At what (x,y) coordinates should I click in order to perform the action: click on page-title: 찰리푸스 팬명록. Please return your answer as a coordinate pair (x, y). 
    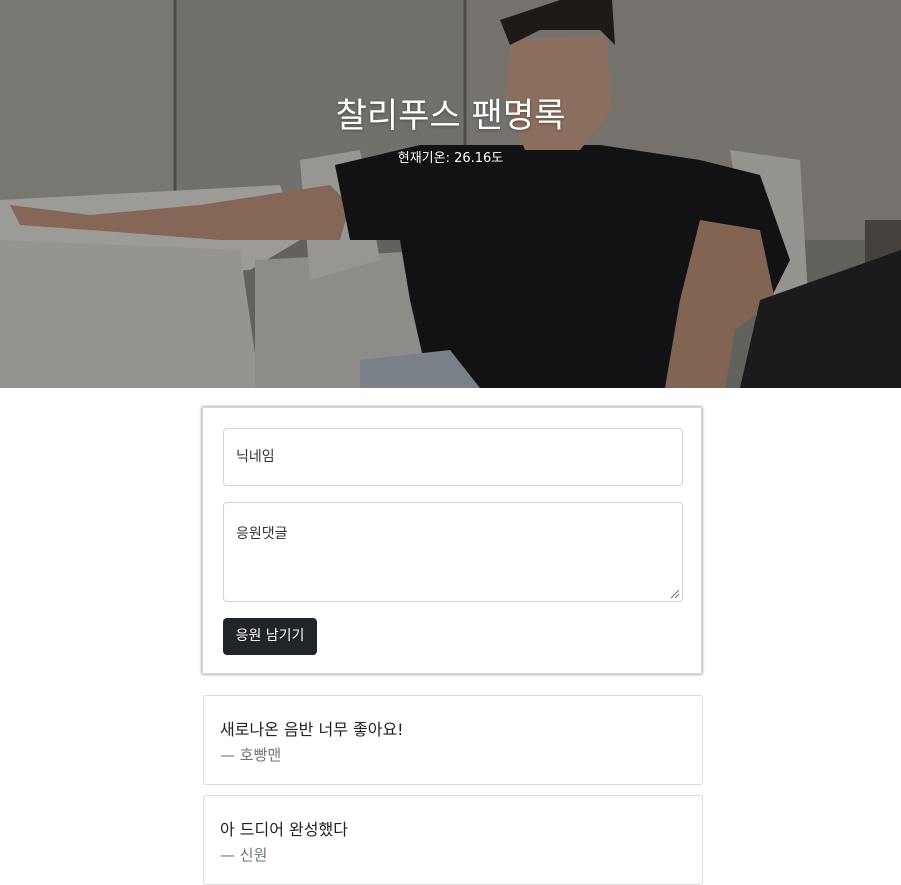
    Looking at the image, I should click on (450, 116).